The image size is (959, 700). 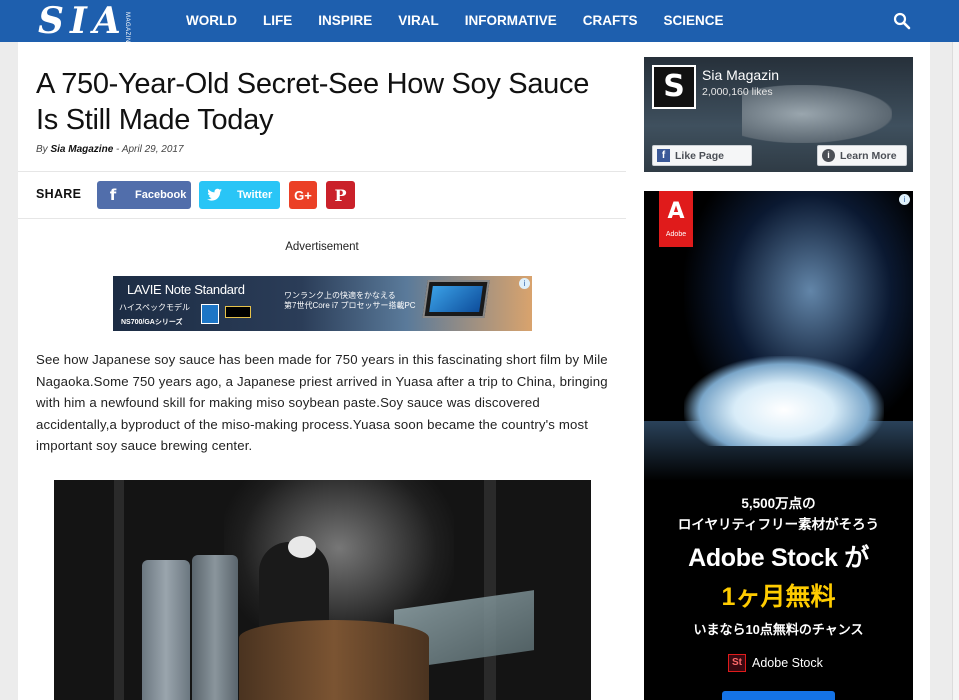 What do you see at coordinates (340, 295) in the screenshot?
I see `banner-copy1: ワンランク上の快適をかなえる` at bounding box center [340, 295].